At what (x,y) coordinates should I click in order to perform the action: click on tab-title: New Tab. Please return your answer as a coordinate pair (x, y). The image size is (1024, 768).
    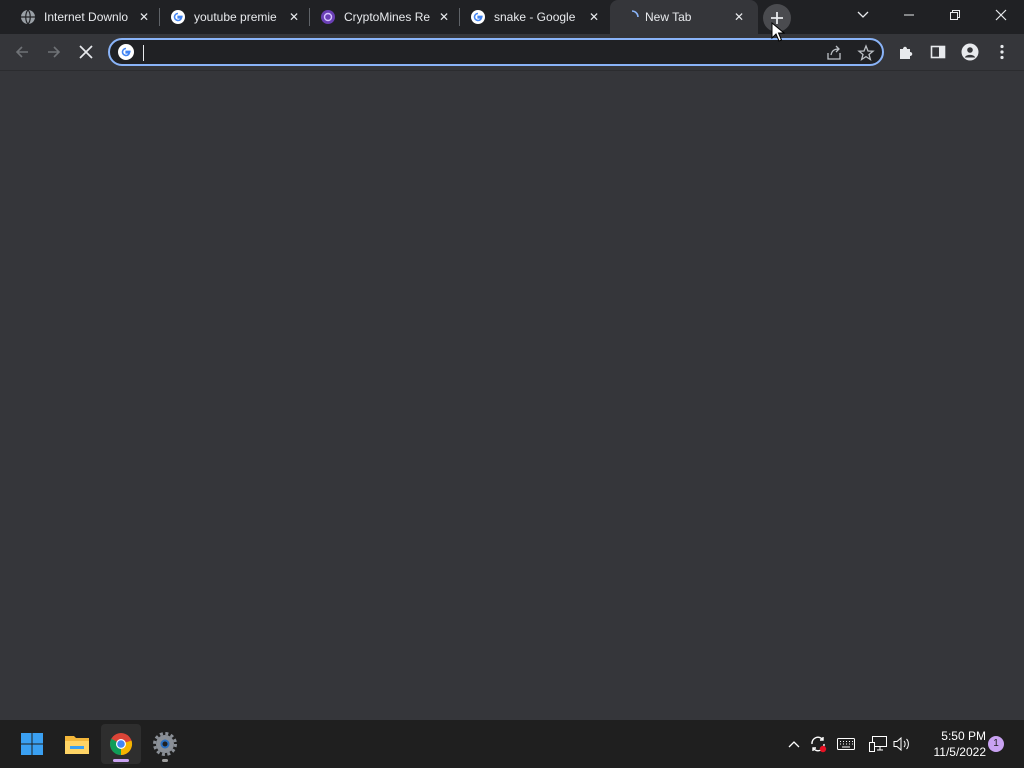
    Looking at the image, I should click on (668, 17).